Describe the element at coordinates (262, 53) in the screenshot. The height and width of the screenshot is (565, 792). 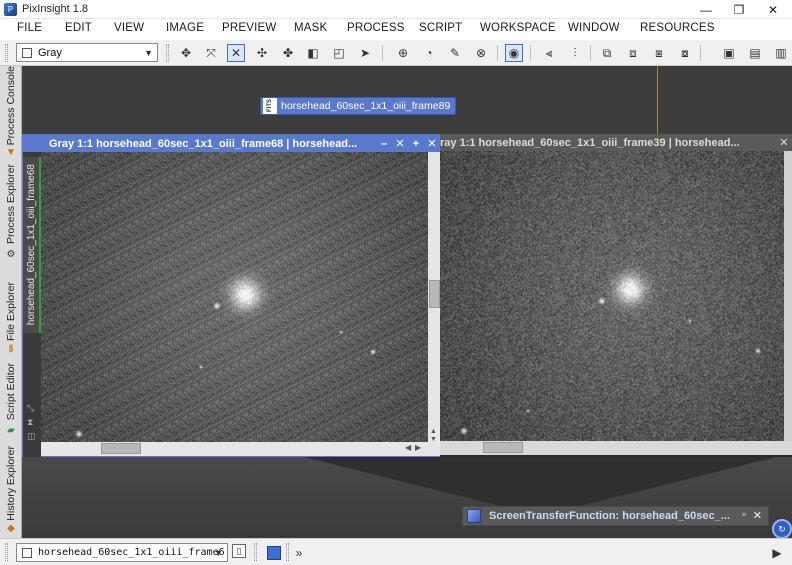
I see `readout-button: ✣` at that location.